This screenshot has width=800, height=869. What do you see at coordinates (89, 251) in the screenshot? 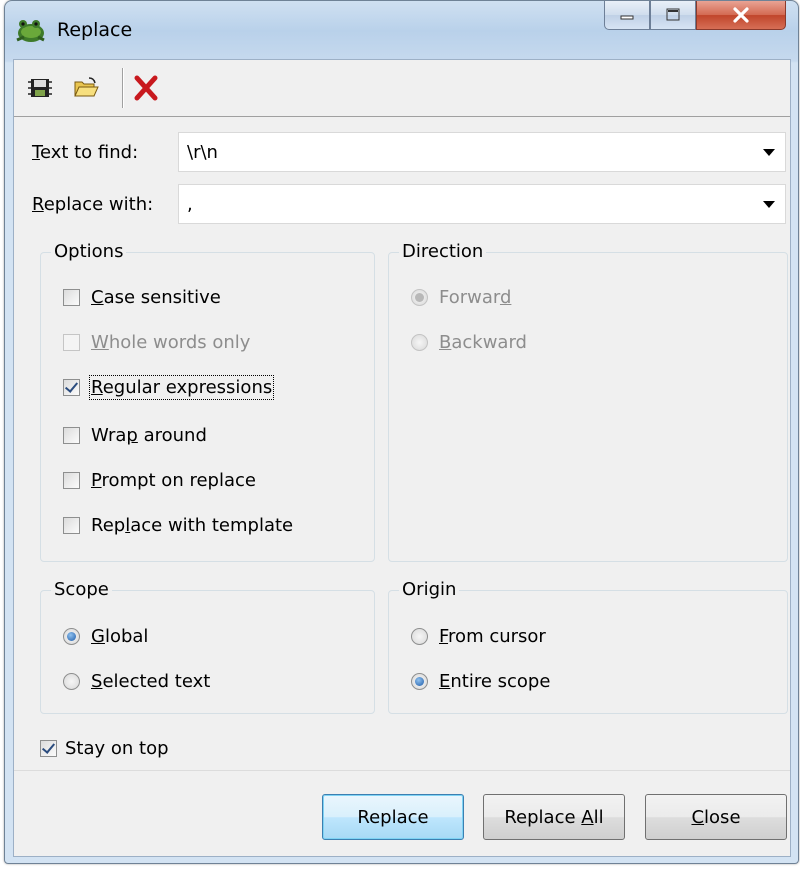
I see `options-group-title: Options` at bounding box center [89, 251].